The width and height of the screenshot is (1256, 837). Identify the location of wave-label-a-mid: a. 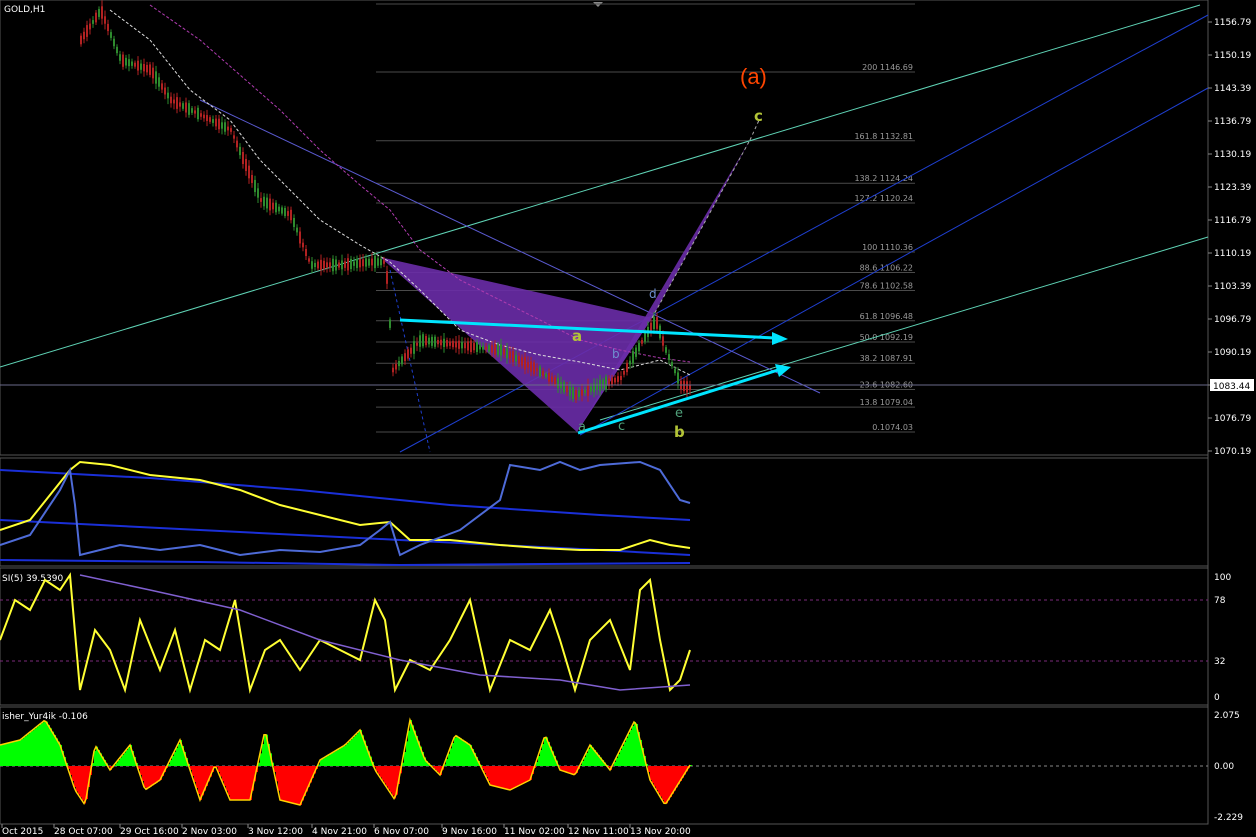
(577, 336).